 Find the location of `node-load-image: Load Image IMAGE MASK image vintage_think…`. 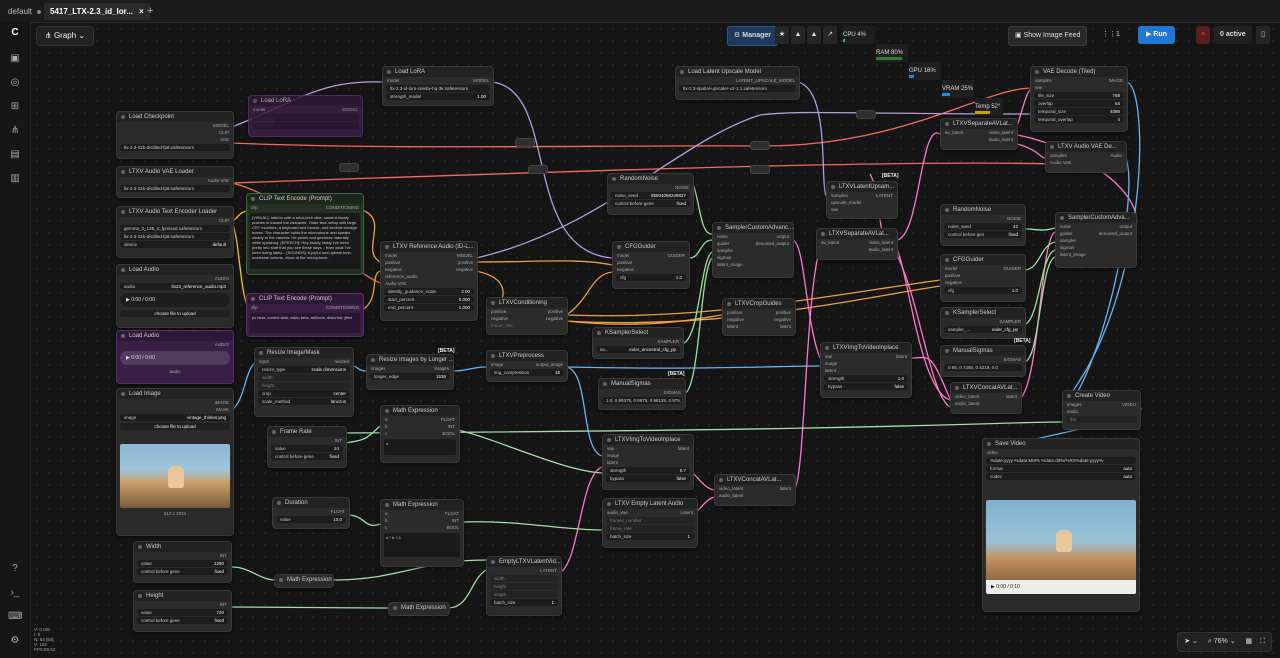

node-load-image: Load Image IMAGE MASK image vintage_think… is located at coordinates (175, 462).